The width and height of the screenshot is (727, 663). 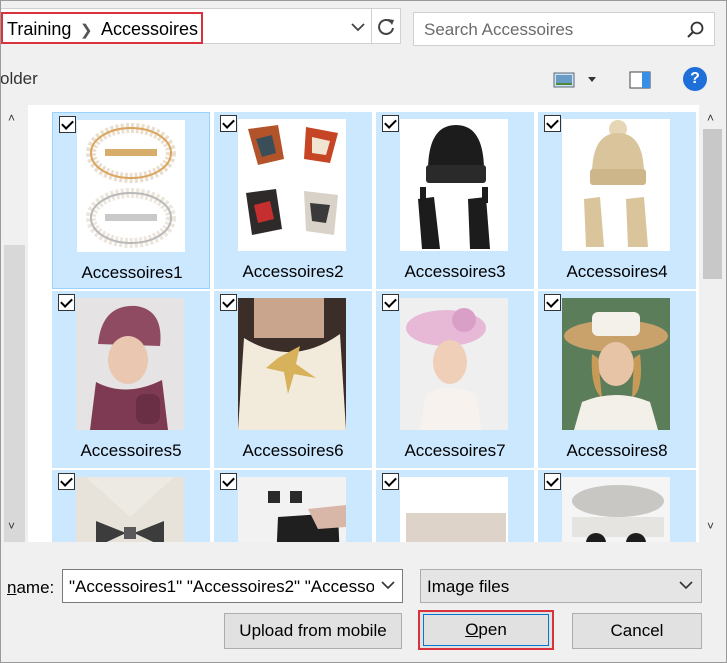 What do you see at coordinates (695, 79) in the screenshot?
I see `help-icon: ?` at bounding box center [695, 79].